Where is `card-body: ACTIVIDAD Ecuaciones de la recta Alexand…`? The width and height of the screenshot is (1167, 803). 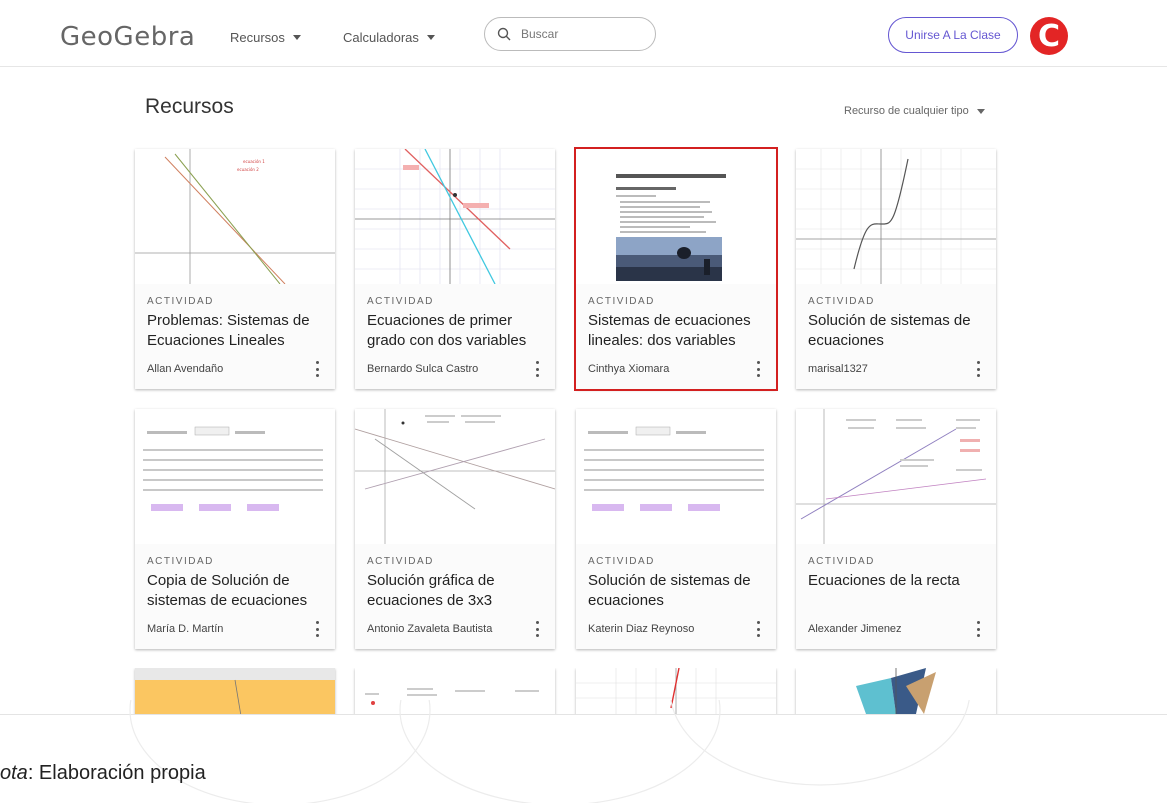
card-body: ACTIVIDAD Ecuaciones de la recta Alexand… is located at coordinates (896, 596).